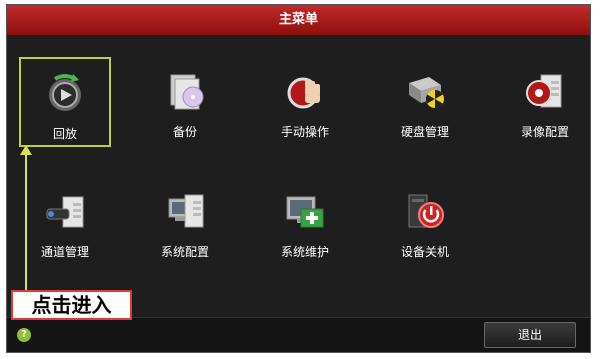 The width and height of the screenshot is (600, 359). I want to click on window-title: 主菜单, so click(298, 20).